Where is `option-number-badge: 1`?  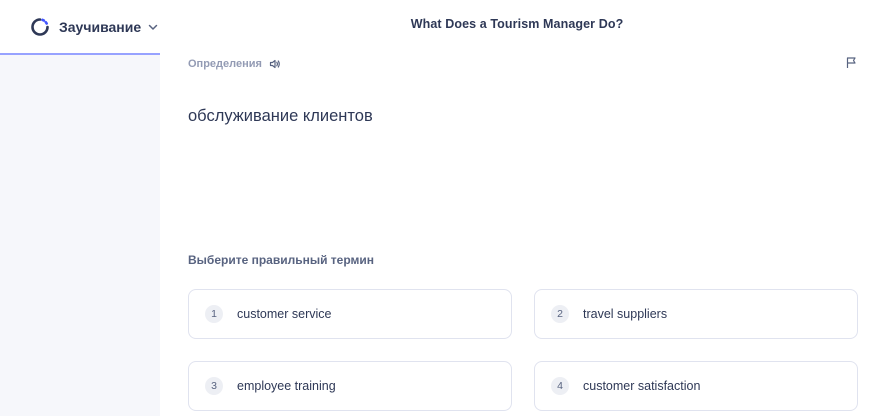 option-number-badge: 1 is located at coordinates (214, 314).